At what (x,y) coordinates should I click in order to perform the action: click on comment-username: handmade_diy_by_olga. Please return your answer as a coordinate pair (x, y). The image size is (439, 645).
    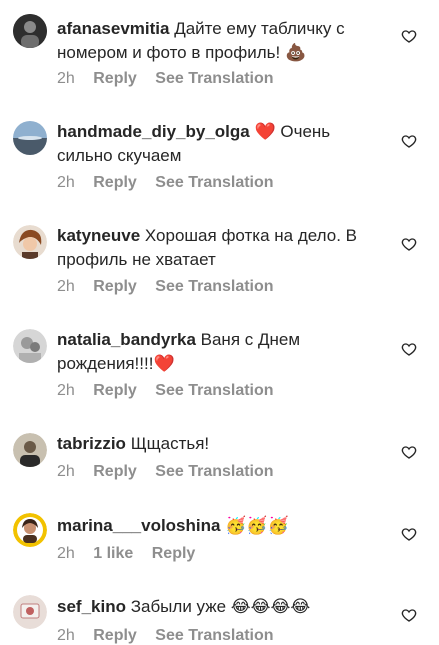
    Looking at the image, I should click on (153, 131).